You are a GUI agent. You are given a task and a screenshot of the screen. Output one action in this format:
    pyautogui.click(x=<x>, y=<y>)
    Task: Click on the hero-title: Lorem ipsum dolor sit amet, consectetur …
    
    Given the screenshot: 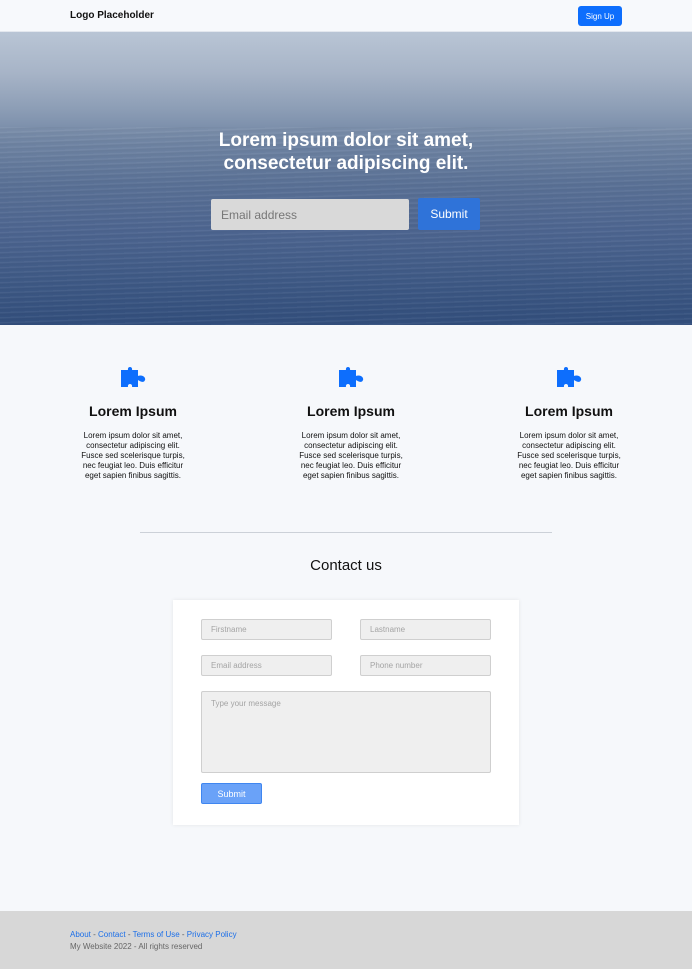 What is the action you would take?
    pyautogui.click(x=346, y=152)
    